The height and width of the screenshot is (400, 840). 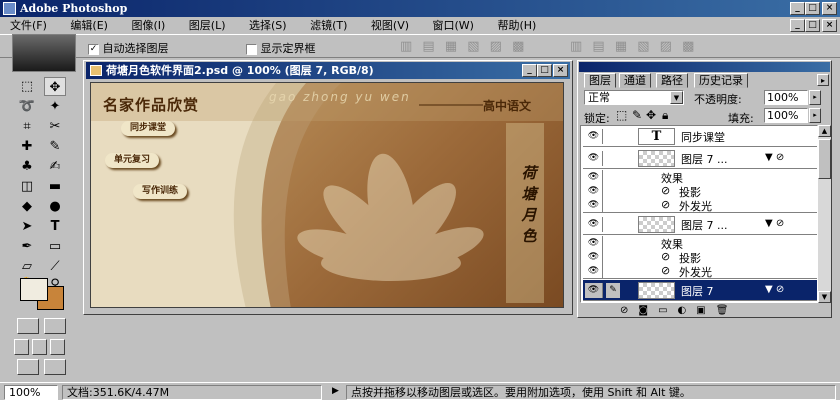 What do you see at coordinates (281, 48) in the screenshot?
I see `show-bbox-option: 显示定界框` at bounding box center [281, 48].